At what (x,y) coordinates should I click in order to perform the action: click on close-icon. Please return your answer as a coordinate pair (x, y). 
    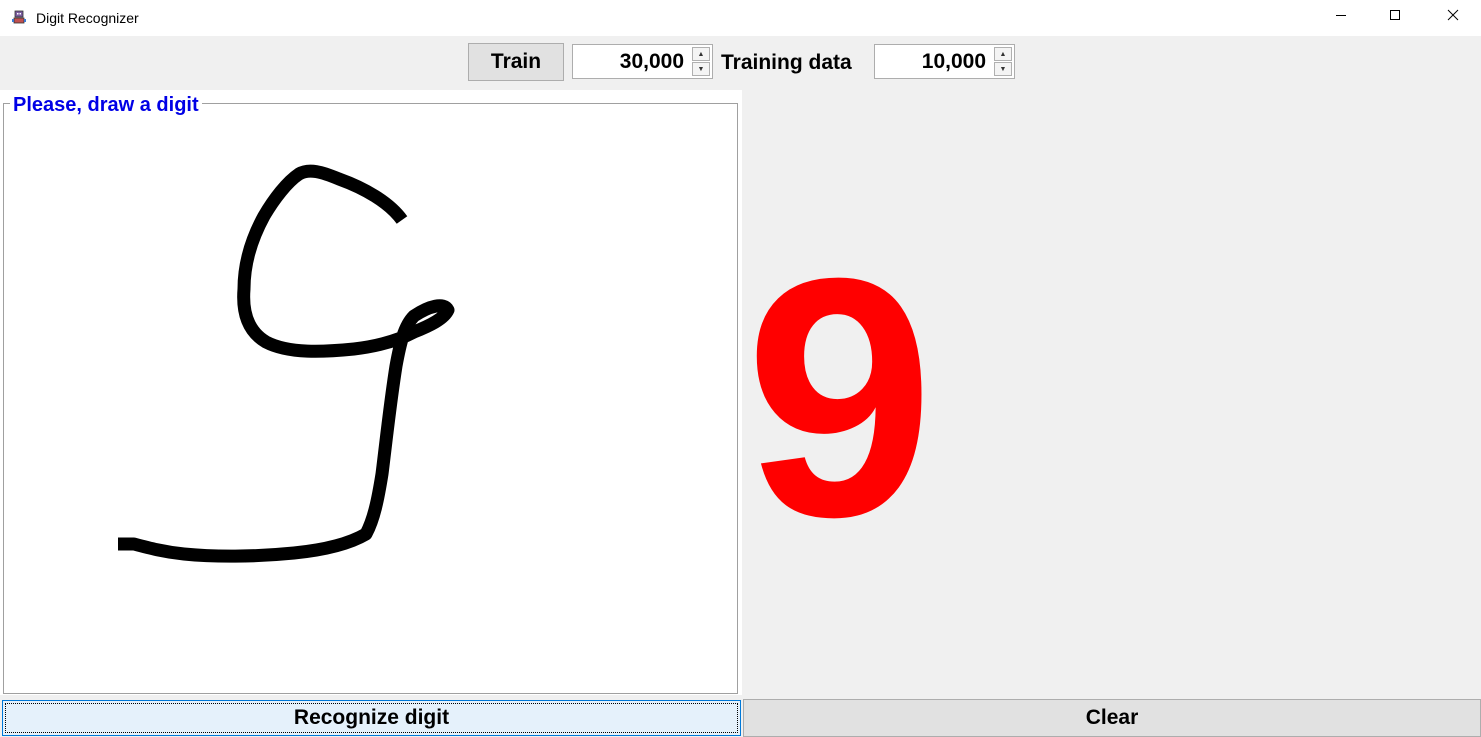
    Looking at the image, I should click on (1453, 17).